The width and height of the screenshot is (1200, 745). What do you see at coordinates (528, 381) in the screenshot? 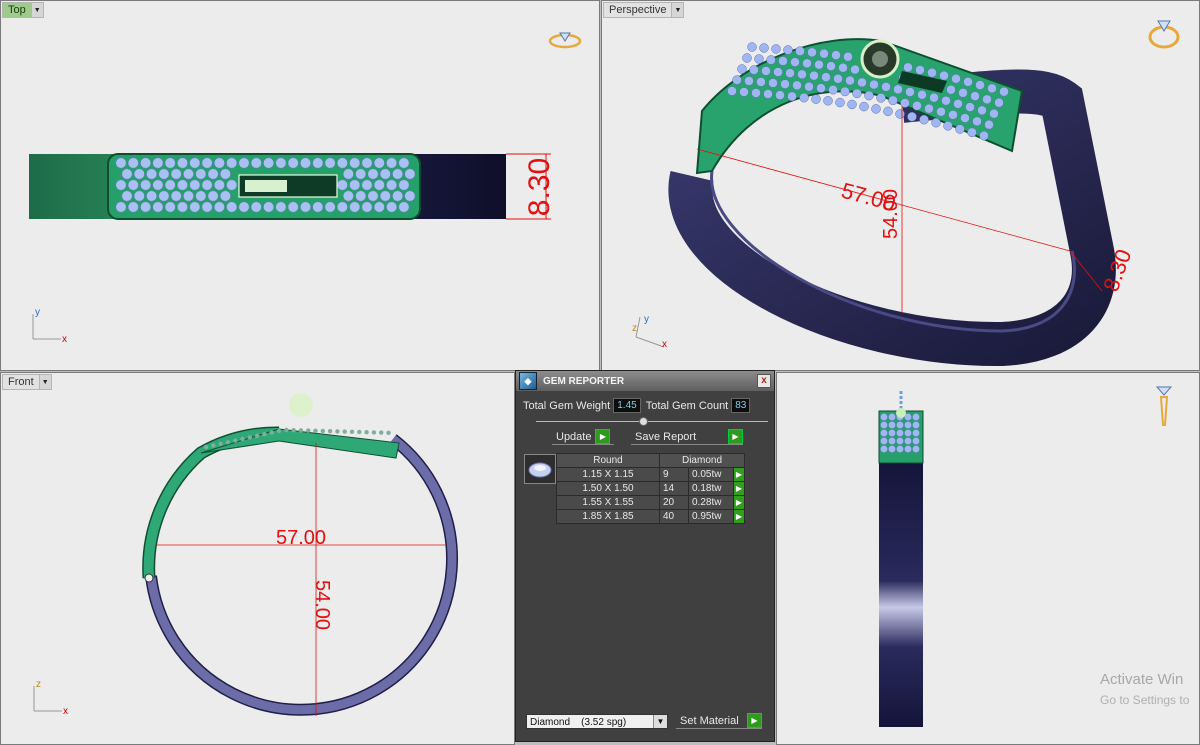
I see `gem-reporter-logo-icon: ◆` at bounding box center [528, 381].